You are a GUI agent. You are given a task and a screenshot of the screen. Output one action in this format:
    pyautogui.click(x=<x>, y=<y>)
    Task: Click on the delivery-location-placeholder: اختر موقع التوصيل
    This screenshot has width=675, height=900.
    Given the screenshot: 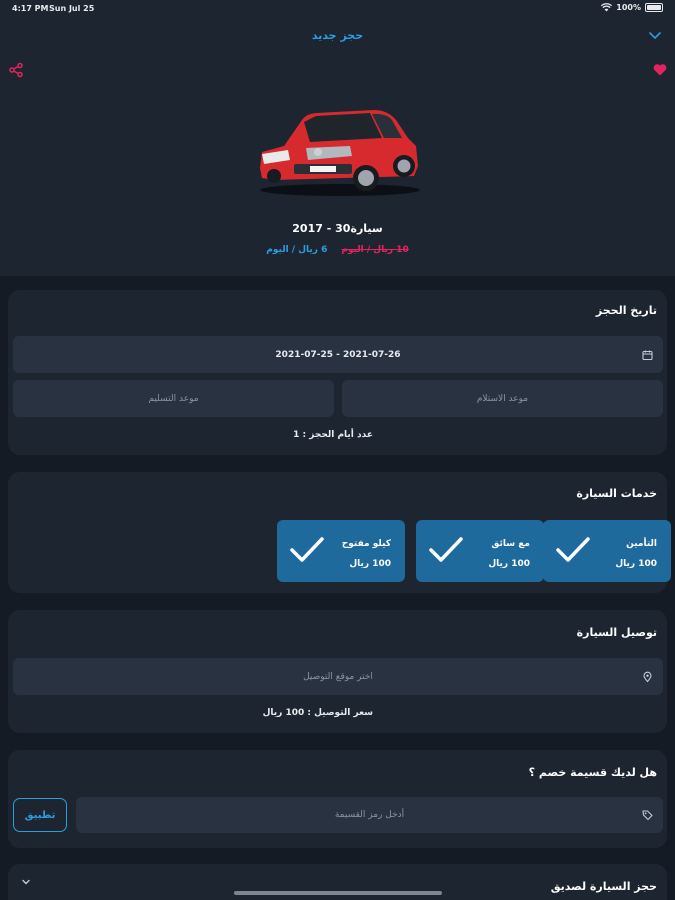 What is the action you would take?
    pyautogui.click(x=338, y=676)
    